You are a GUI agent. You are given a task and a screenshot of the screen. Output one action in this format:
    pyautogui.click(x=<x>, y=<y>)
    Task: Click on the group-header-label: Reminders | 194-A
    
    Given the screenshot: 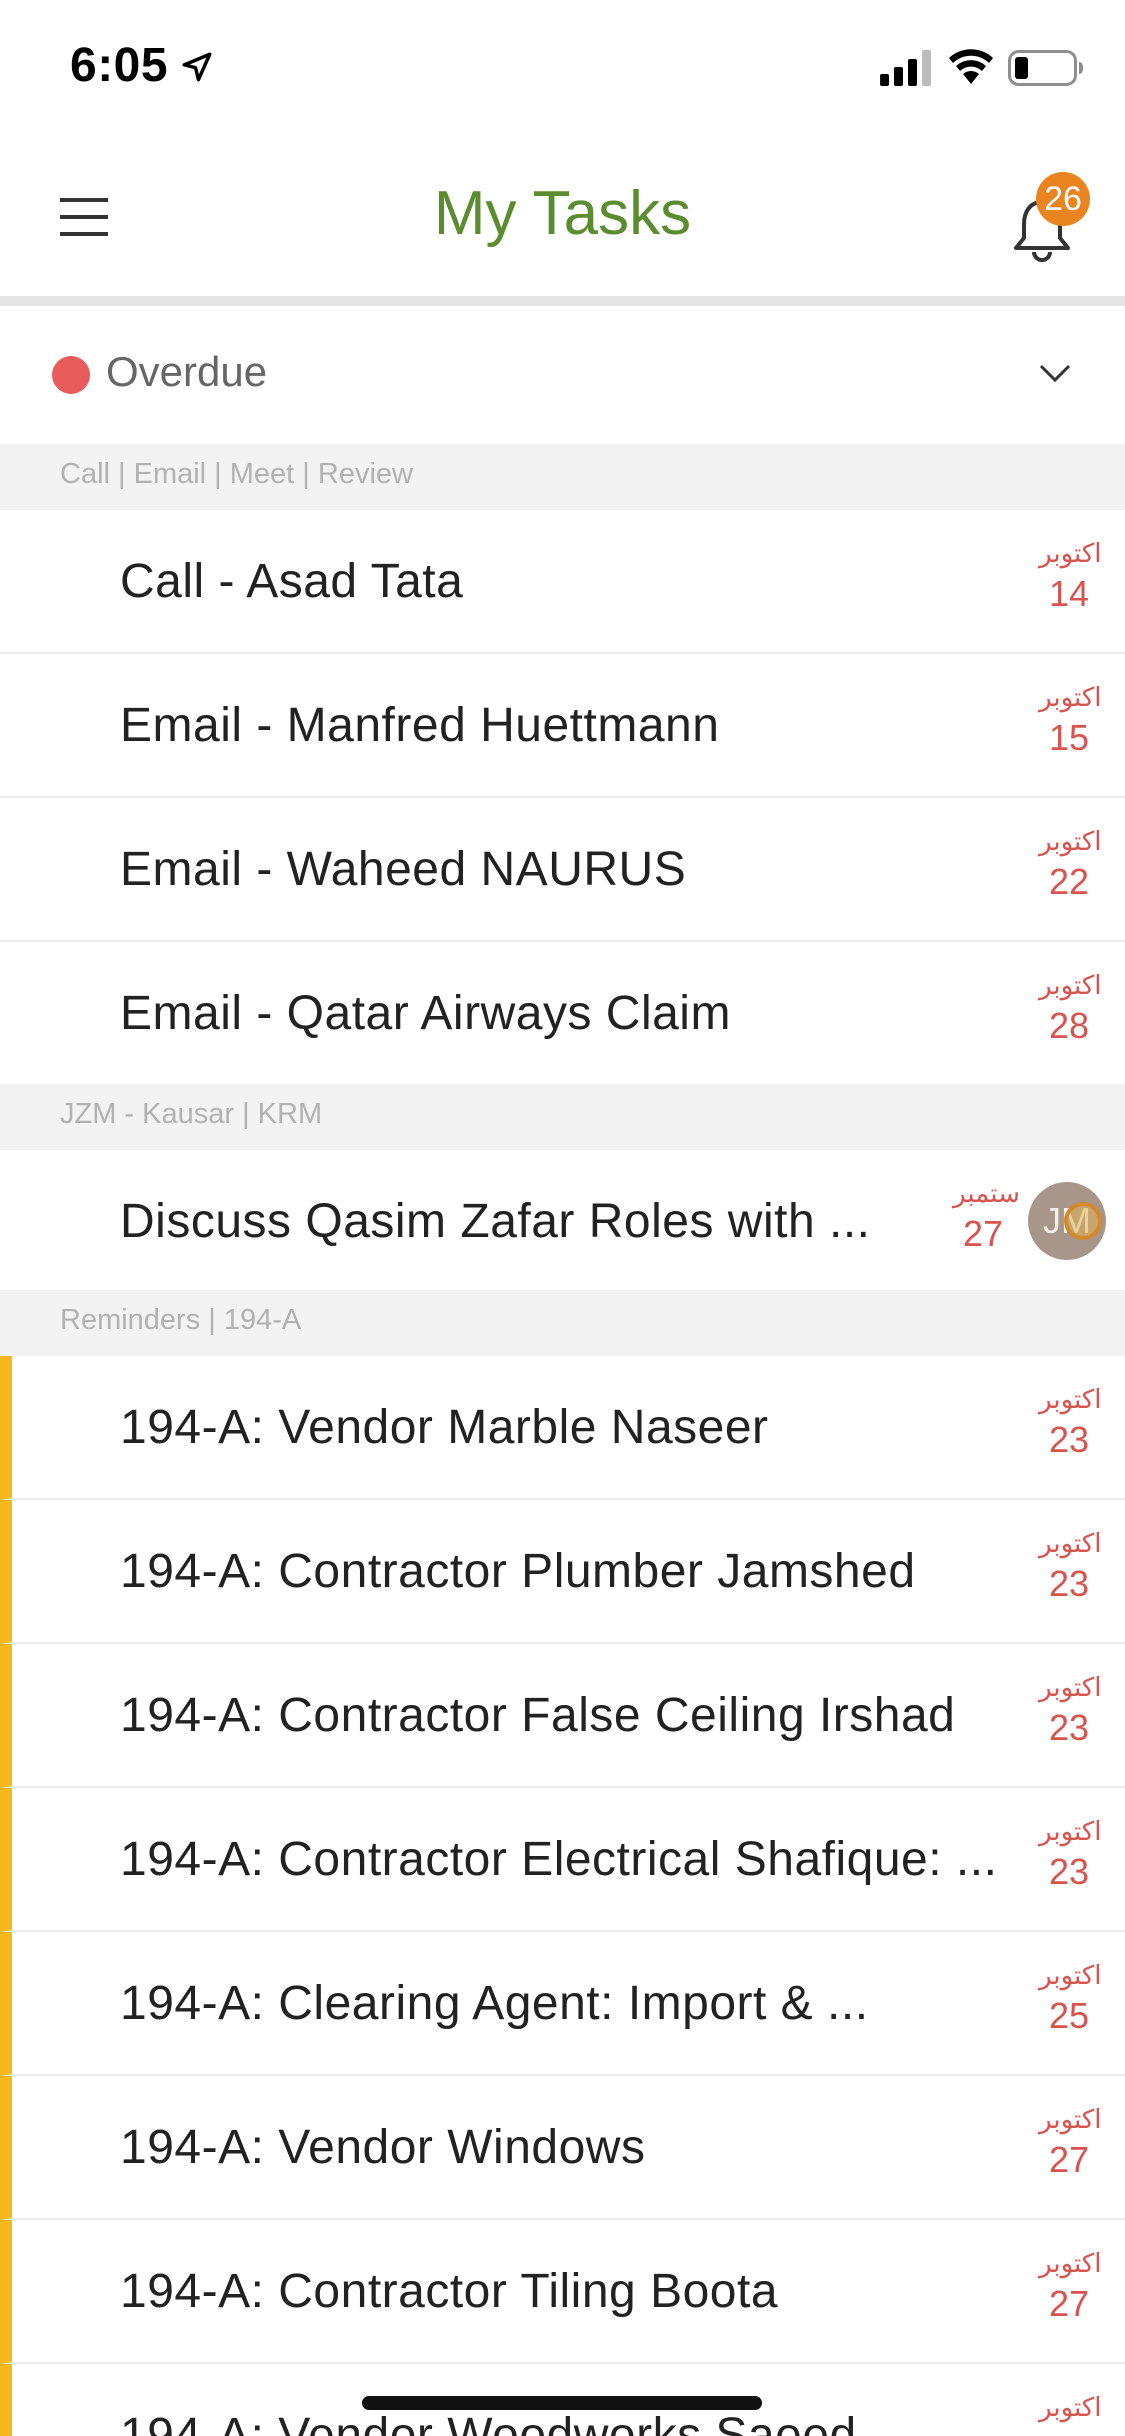 What is the action you would take?
    pyautogui.click(x=181, y=1320)
    